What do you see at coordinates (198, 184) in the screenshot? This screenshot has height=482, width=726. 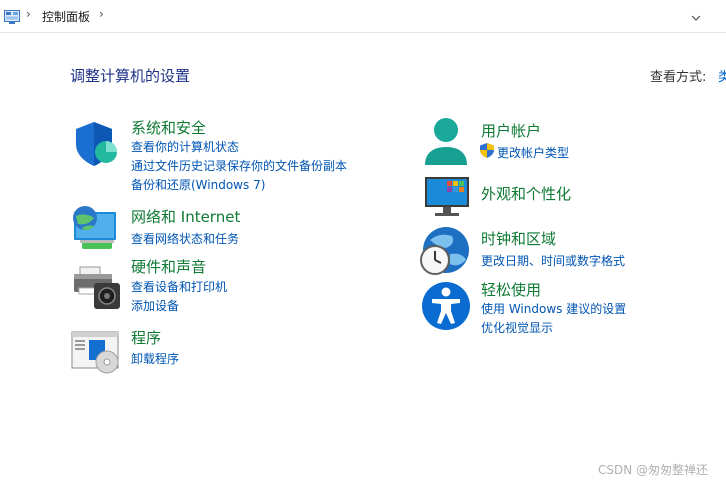 I see `link-backup-restore: 备份和还原(Windows 7)` at bounding box center [198, 184].